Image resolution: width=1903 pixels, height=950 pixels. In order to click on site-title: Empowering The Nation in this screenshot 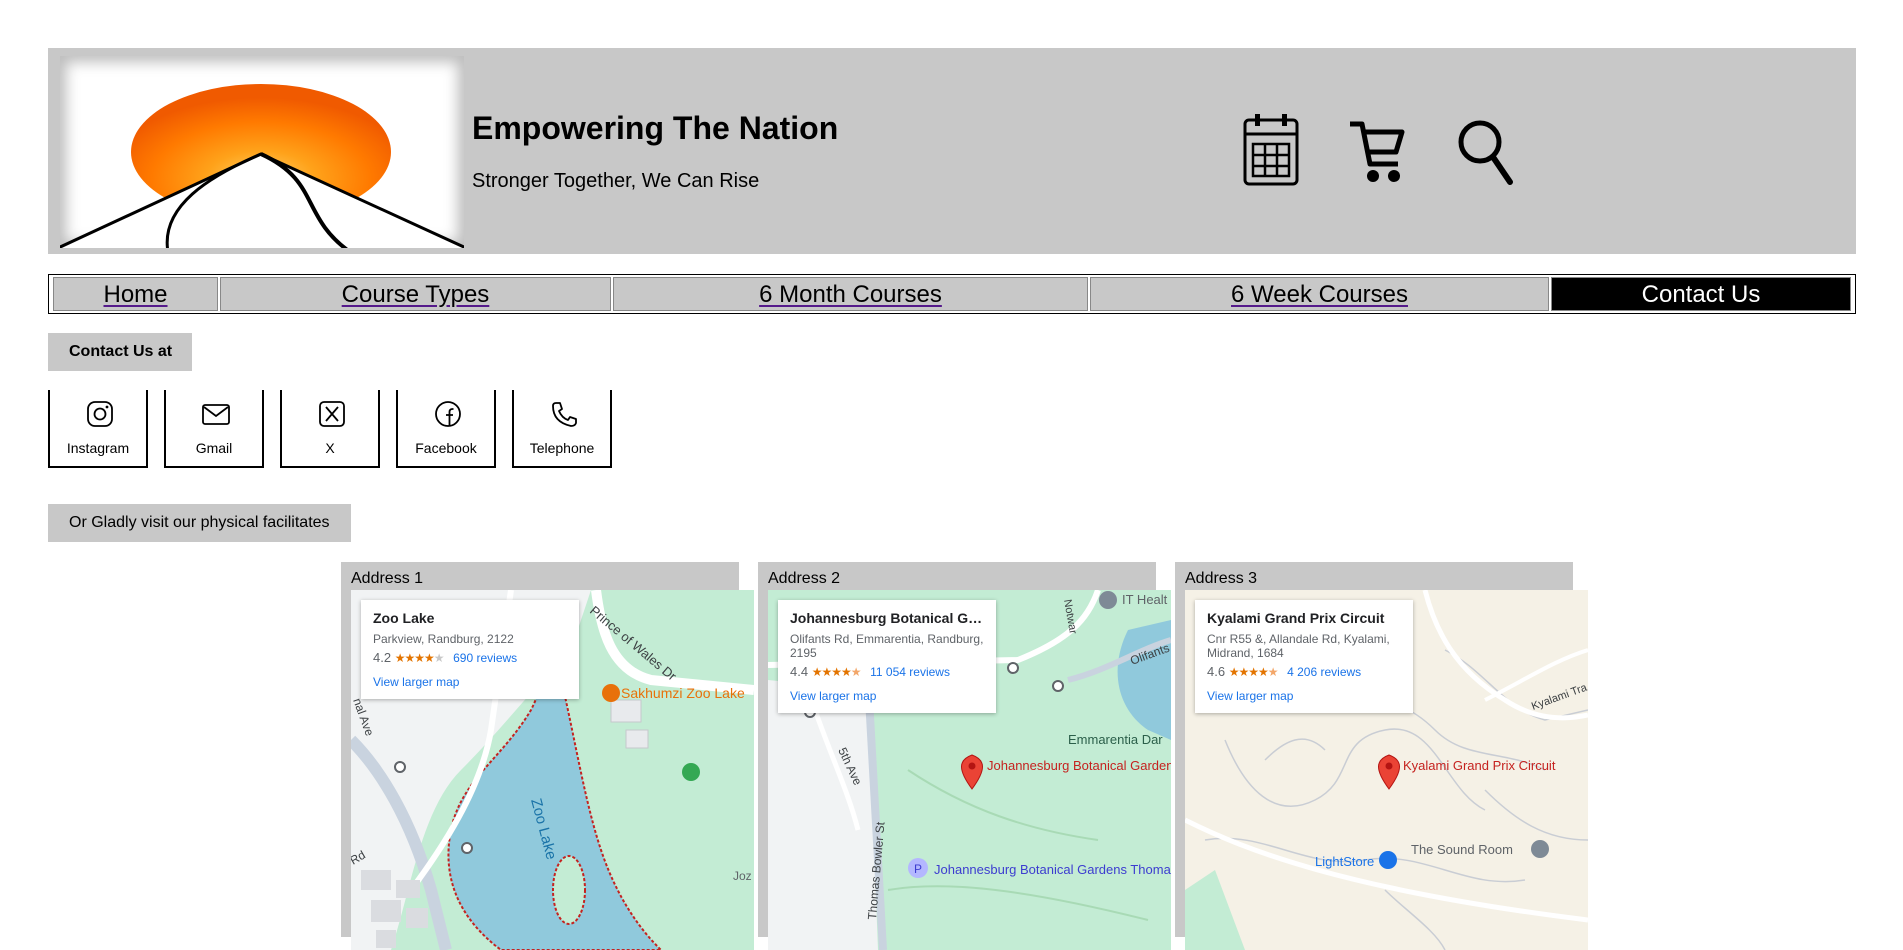, I will do `click(655, 128)`.